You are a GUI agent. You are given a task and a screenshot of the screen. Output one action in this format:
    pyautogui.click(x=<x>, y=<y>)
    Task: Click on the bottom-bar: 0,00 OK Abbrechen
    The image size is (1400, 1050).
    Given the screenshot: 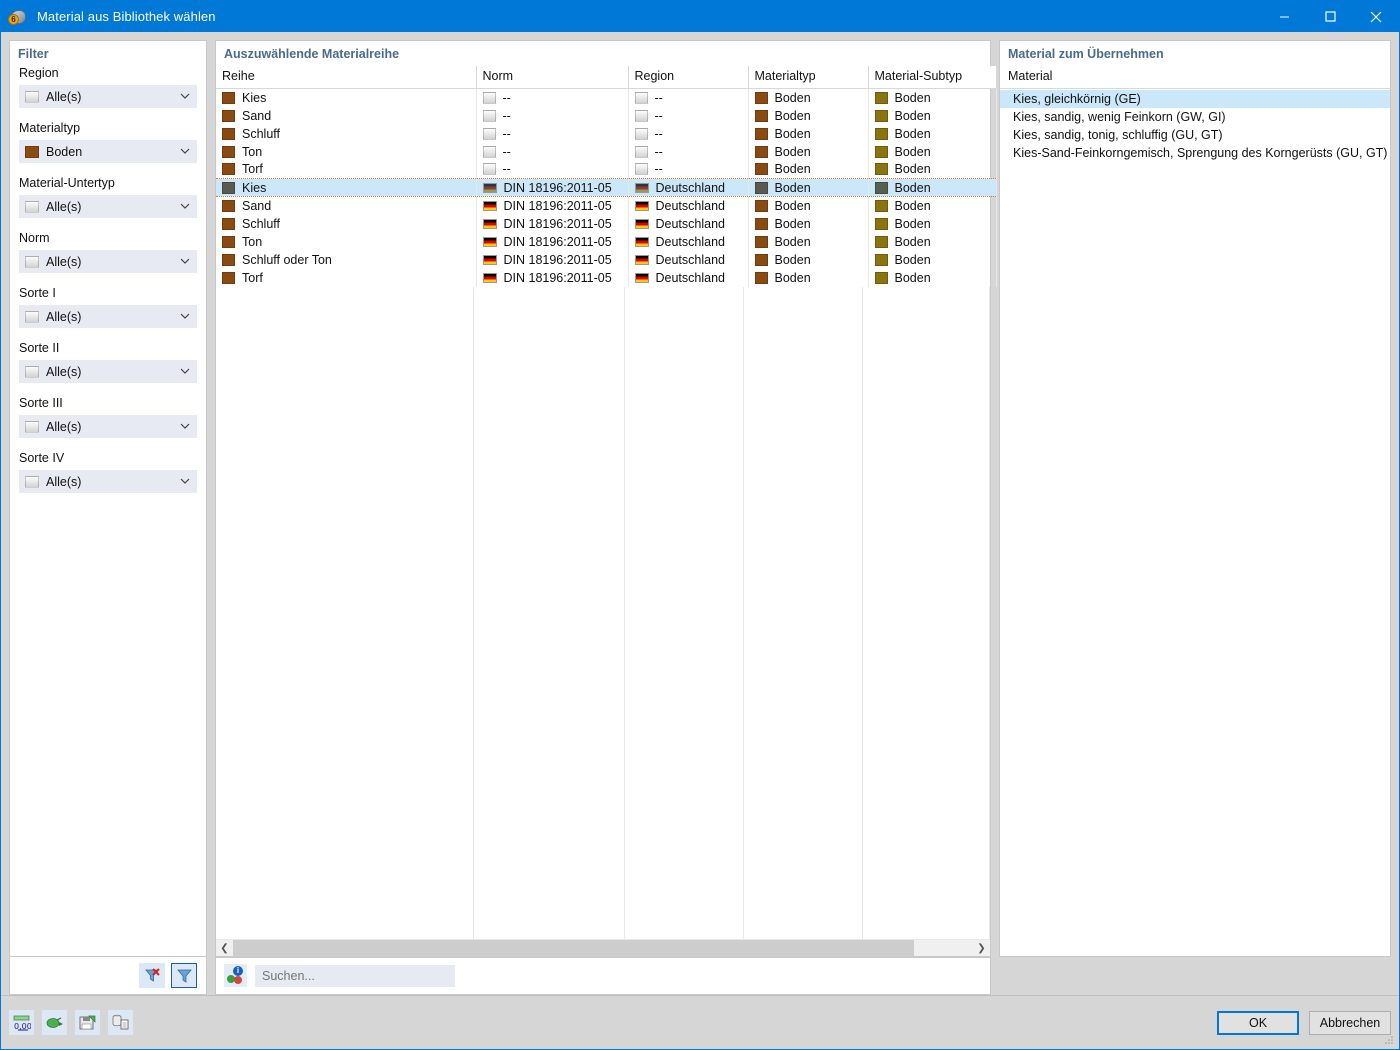 What is the action you would take?
    pyautogui.click(x=700, y=1022)
    